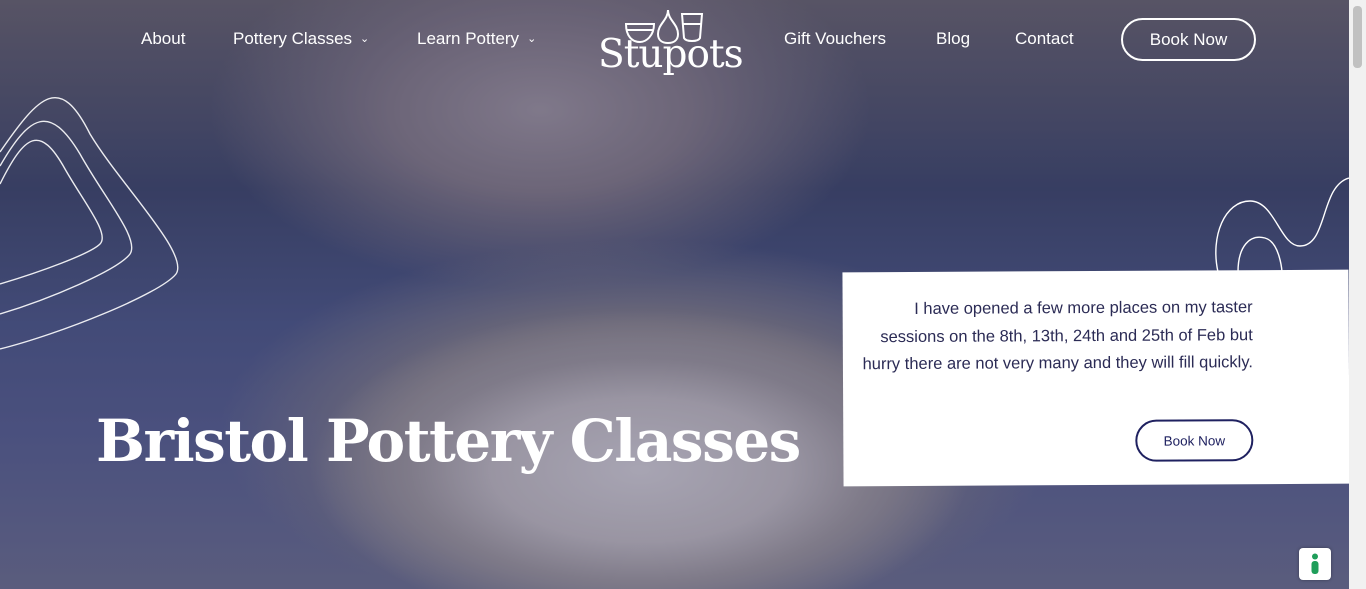  I want to click on nav-learn-pottery: Learn Pottery ⌄, so click(476, 39).